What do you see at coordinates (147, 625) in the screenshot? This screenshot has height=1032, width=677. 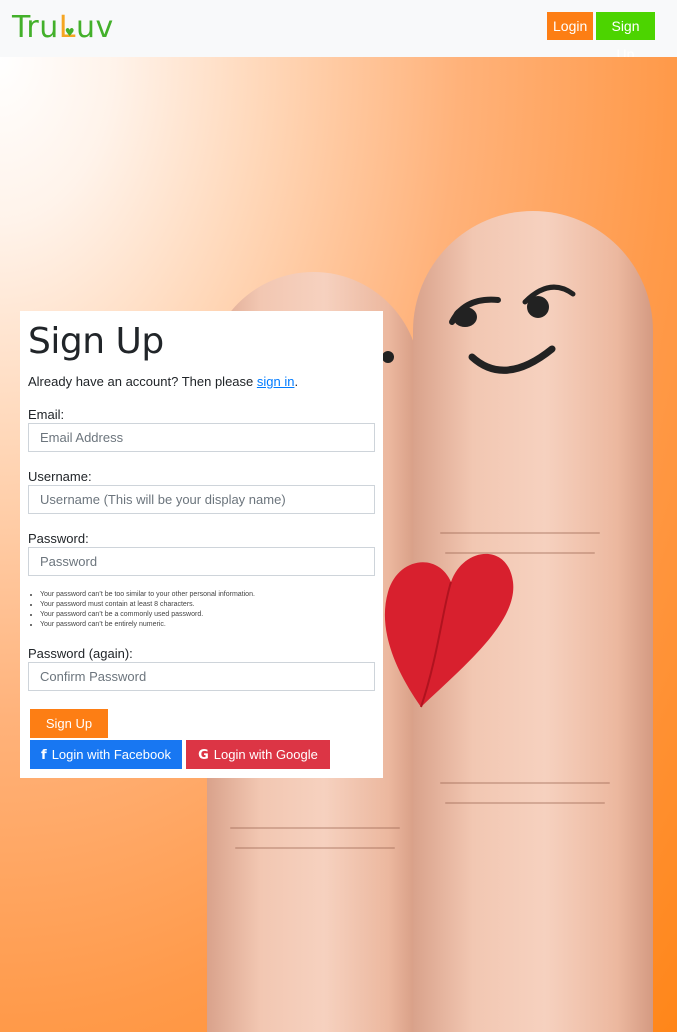 I see `password-help-item: Your password can’t be entirely numeric.` at bounding box center [147, 625].